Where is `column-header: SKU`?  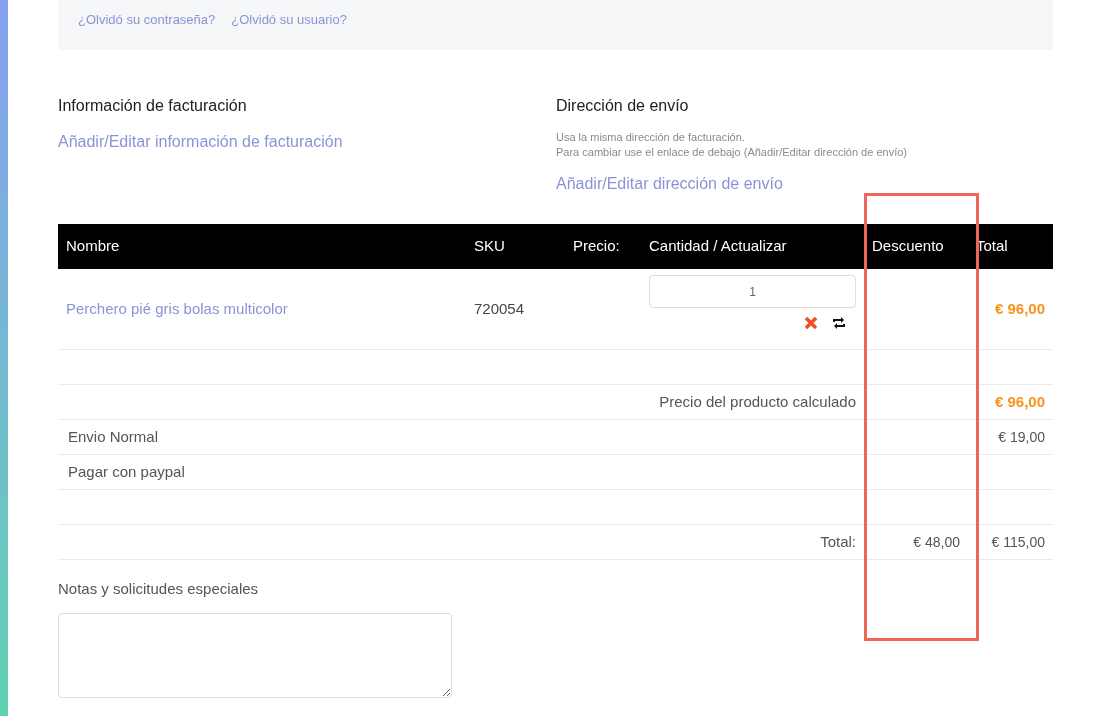
column-header: SKU is located at coordinates (489, 246).